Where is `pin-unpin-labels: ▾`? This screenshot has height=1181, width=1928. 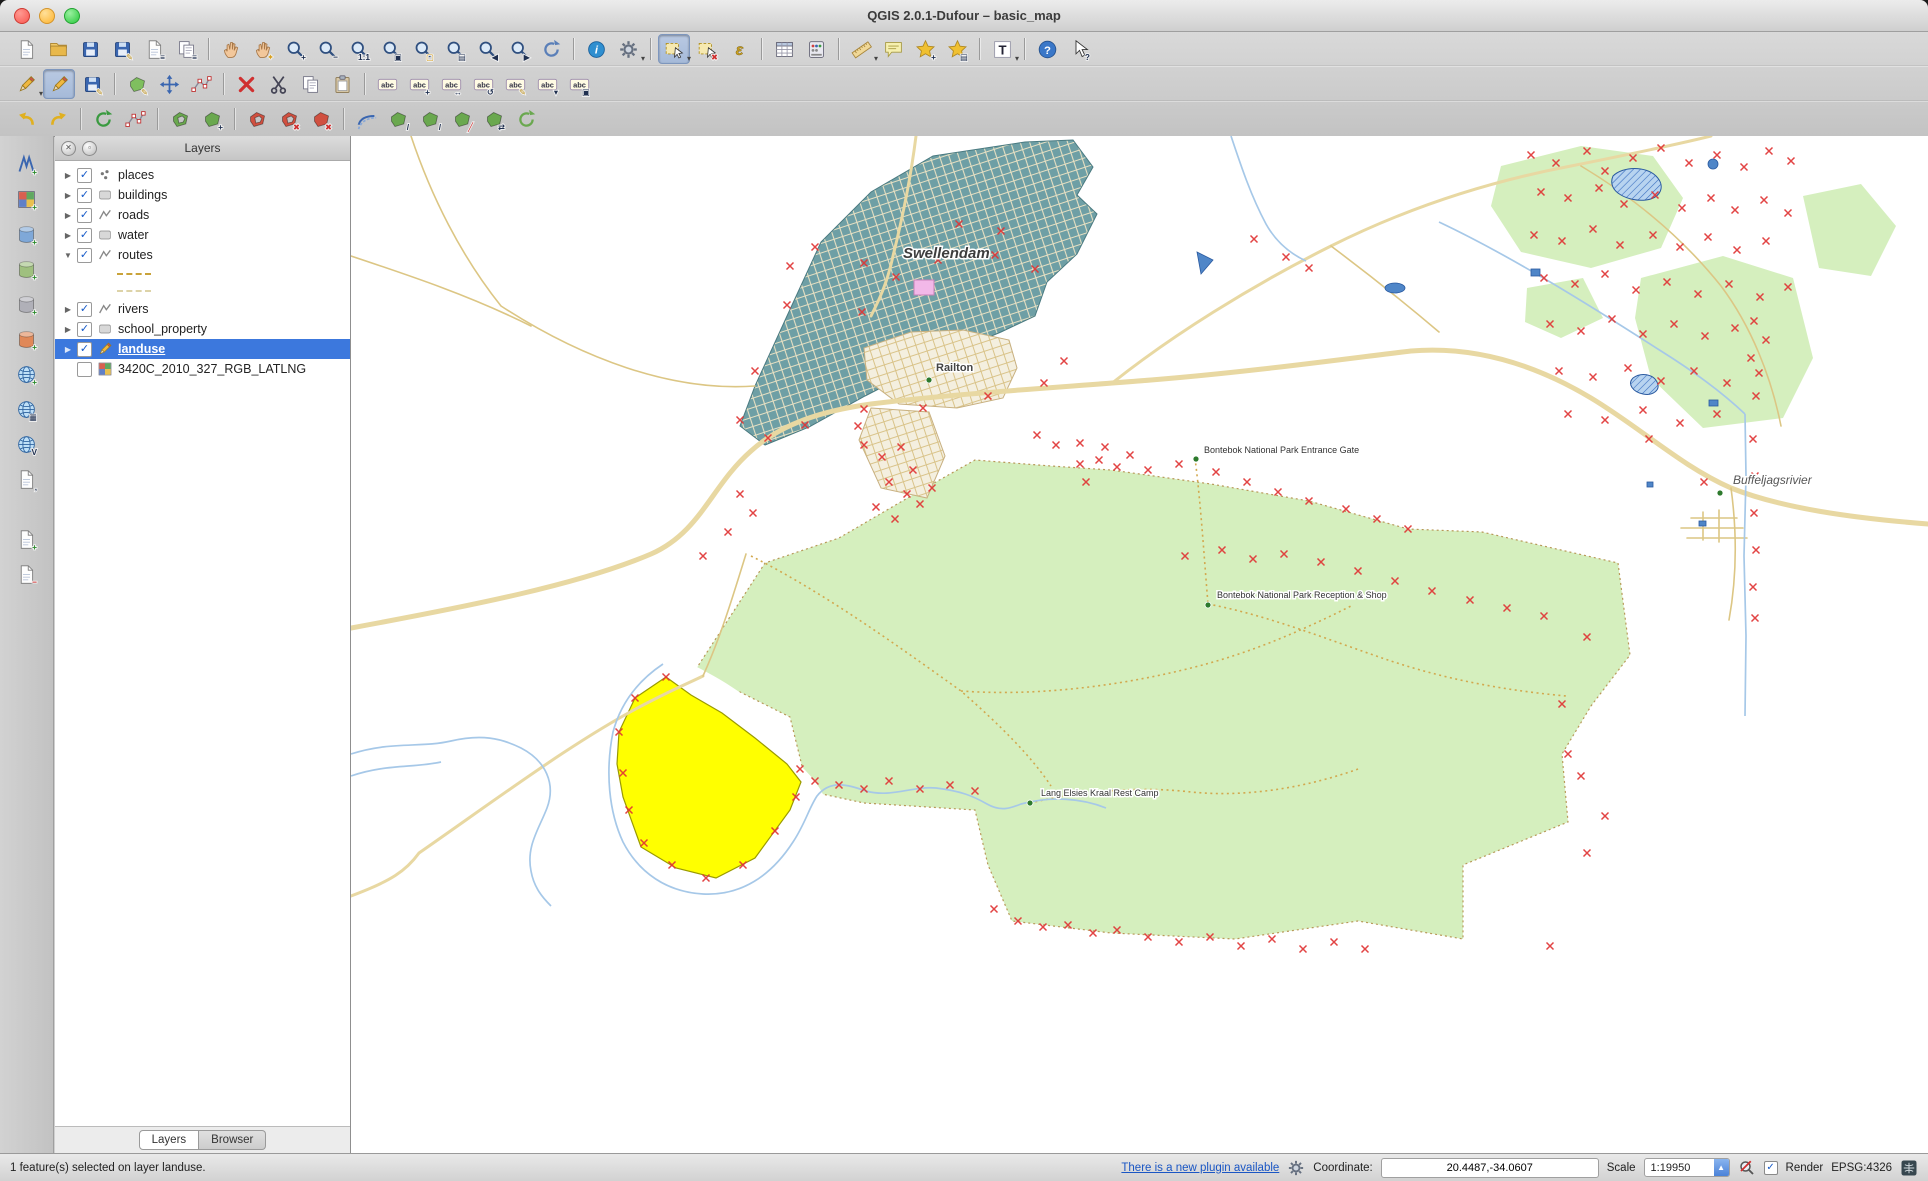 pin-unpin-labels: ▾ is located at coordinates (547, 84).